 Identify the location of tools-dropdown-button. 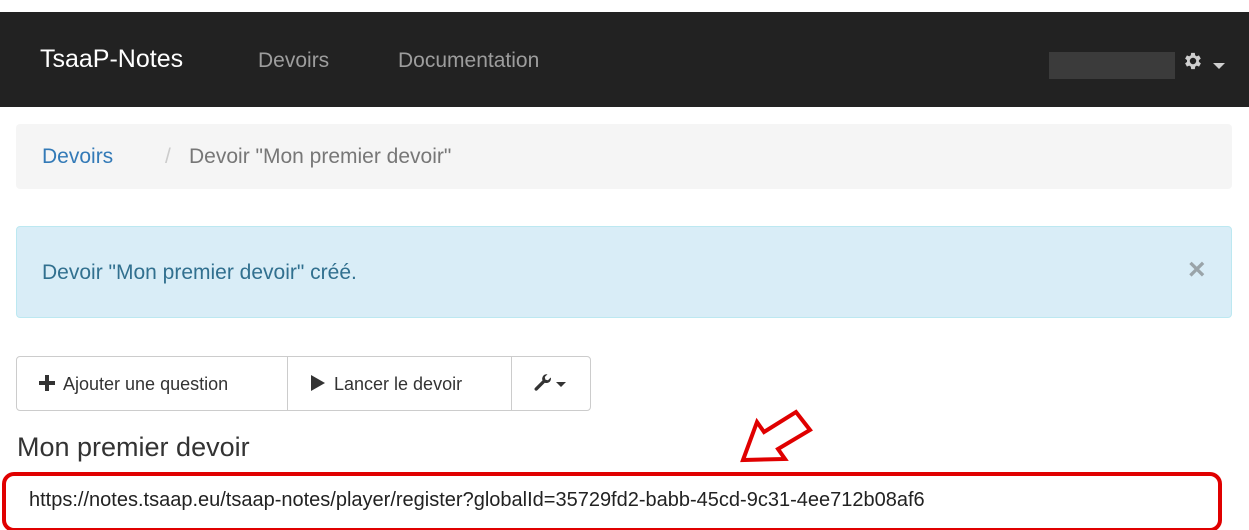
(551, 383).